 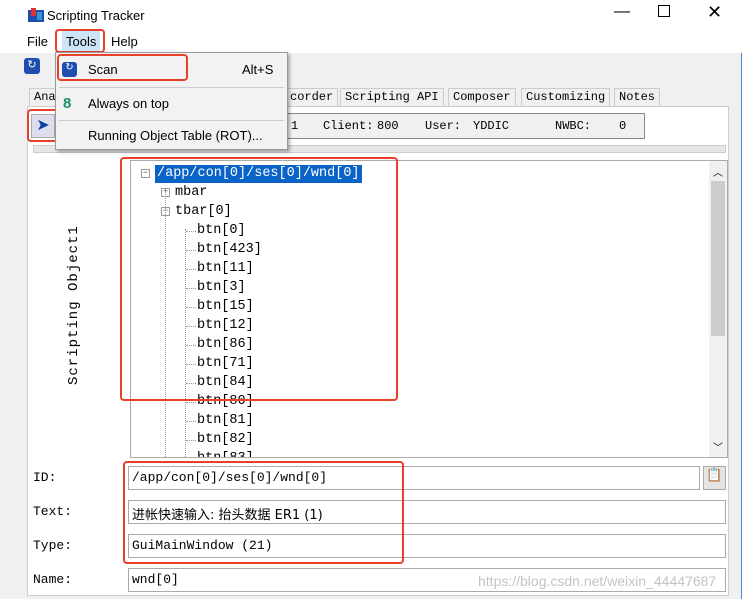 What do you see at coordinates (714, 474) in the screenshot?
I see `clipboard-icon: 📋` at bounding box center [714, 474].